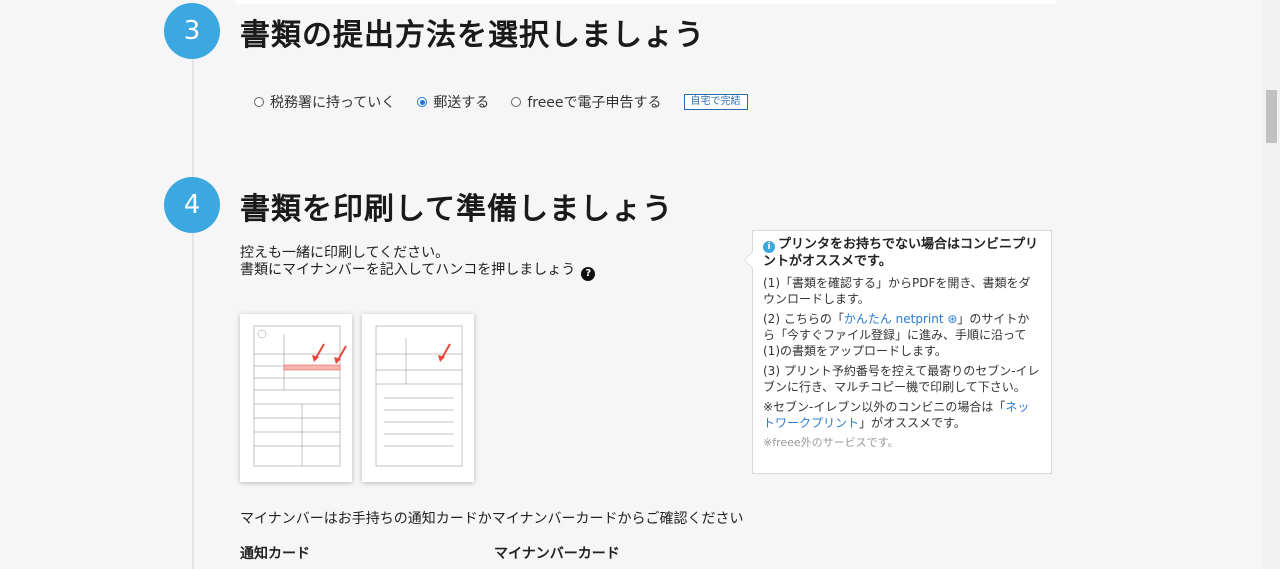 This screenshot has height=569, width=1280. I want to click on top-divider, so click(646, 2).